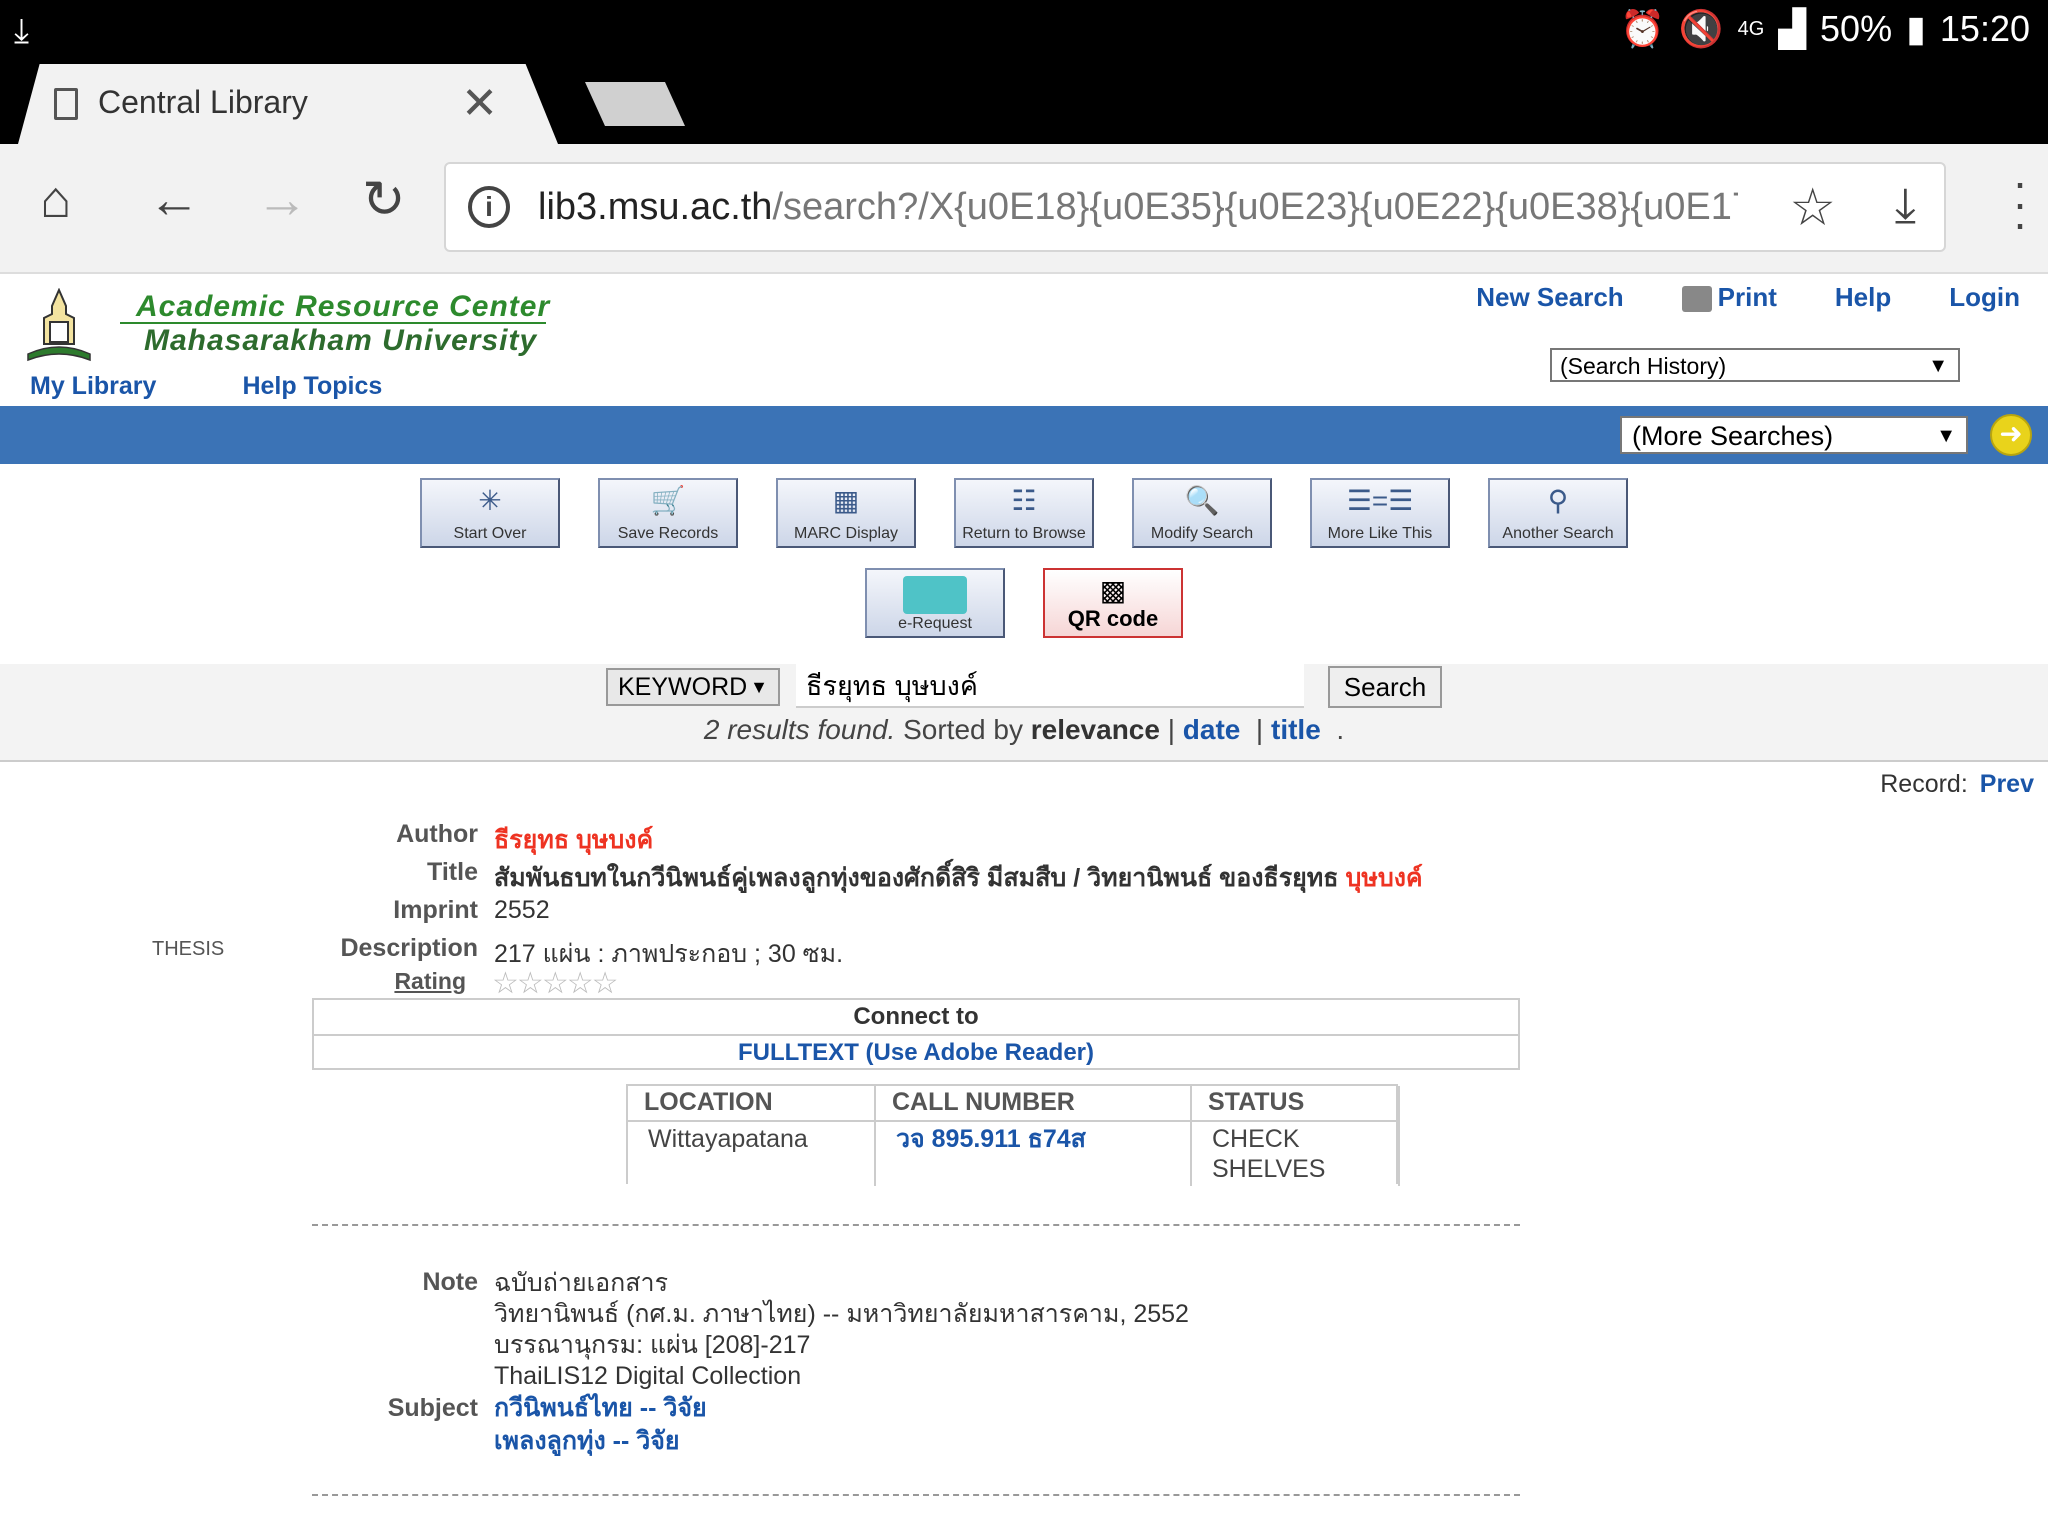  I want to click on sort-relevance: relevance, so click(1095, 729).